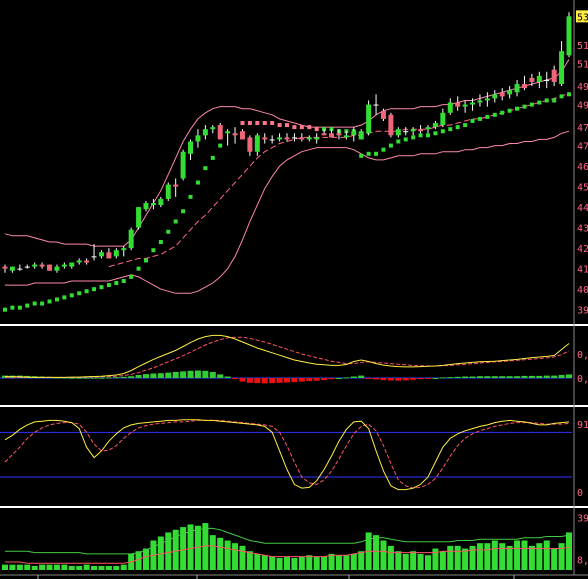 The height and width of the screenshot is (579, 588). Describe the element at coordinates (582, 17) in the screenshot. I see `last-price-label: 53` at that location.